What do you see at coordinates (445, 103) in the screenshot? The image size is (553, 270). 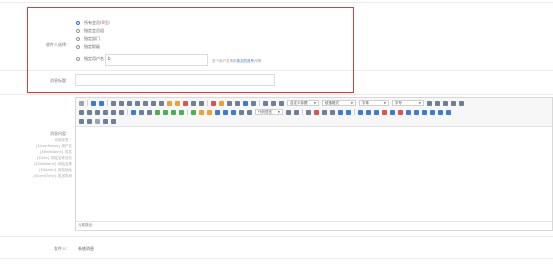 I see `rtl-icon` at bounding box center [445, 103].